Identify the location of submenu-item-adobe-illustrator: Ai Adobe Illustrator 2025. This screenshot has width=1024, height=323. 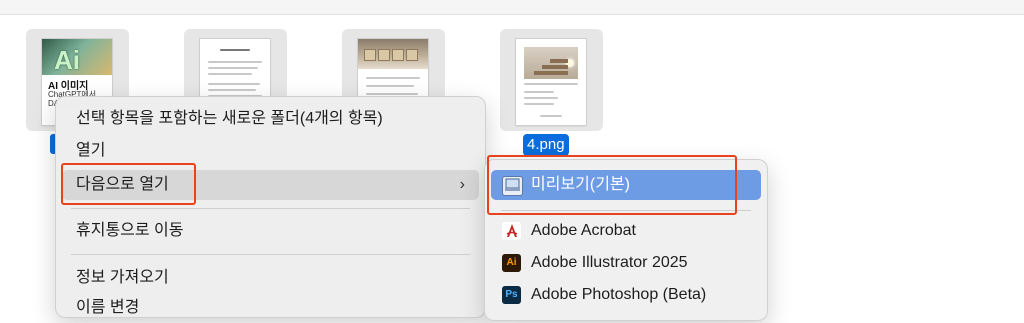
(626, 263).